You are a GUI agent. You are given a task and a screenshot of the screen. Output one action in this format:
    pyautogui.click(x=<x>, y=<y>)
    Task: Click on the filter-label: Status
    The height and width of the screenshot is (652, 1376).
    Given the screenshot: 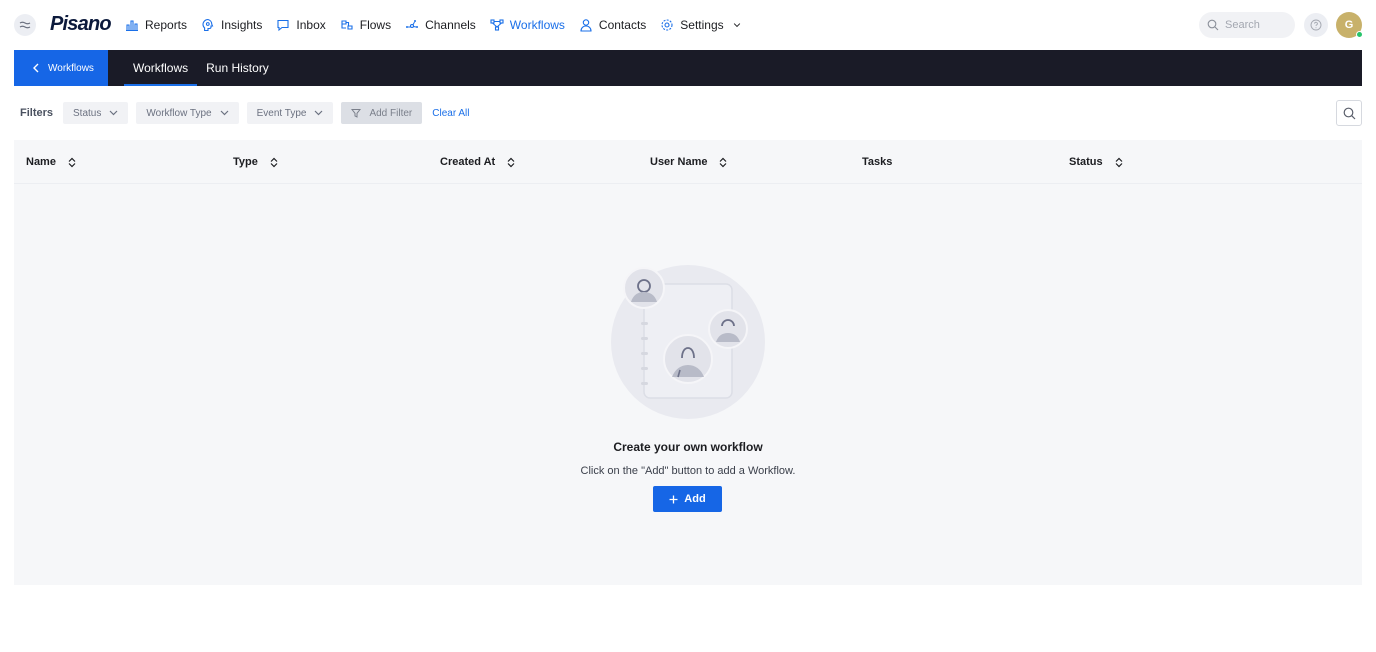 What is the action you would take?
    pyautogui.click(x=87, y=113)
    